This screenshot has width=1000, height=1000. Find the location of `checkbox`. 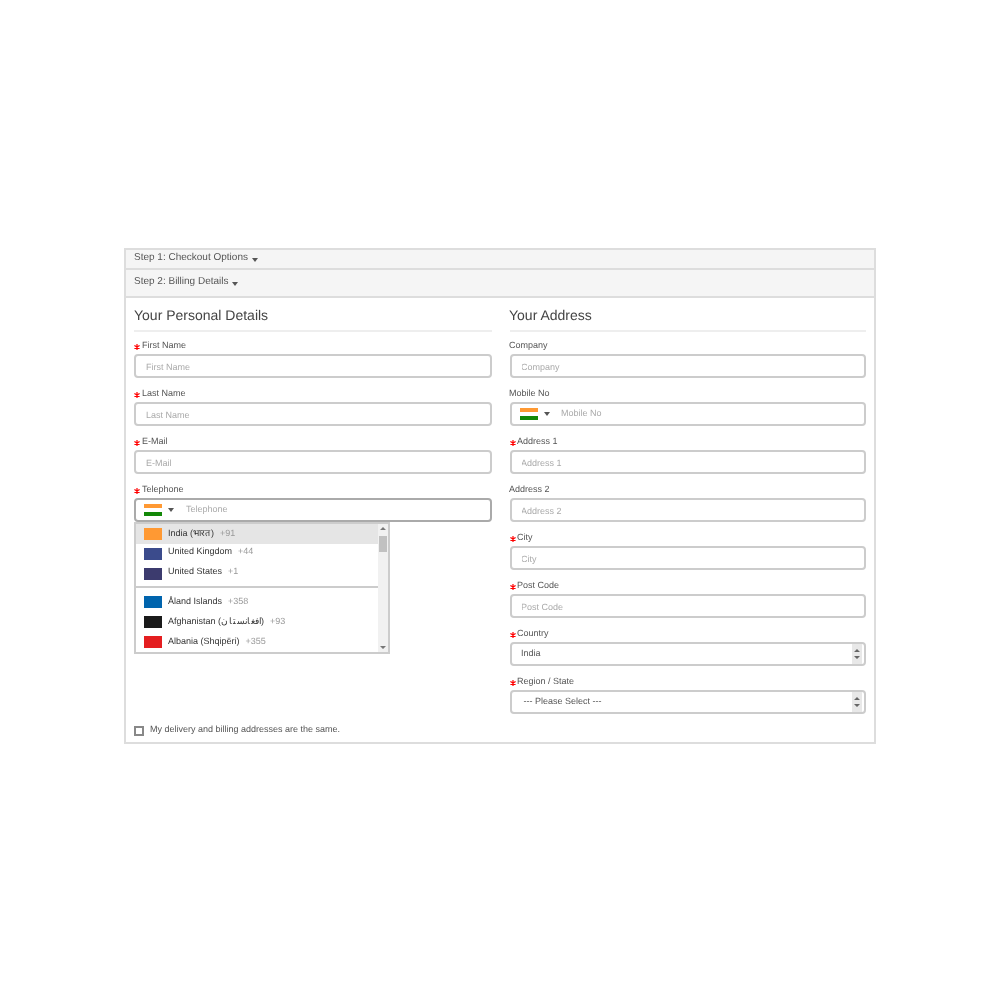

checkbox is located at coordinates (139, 730).